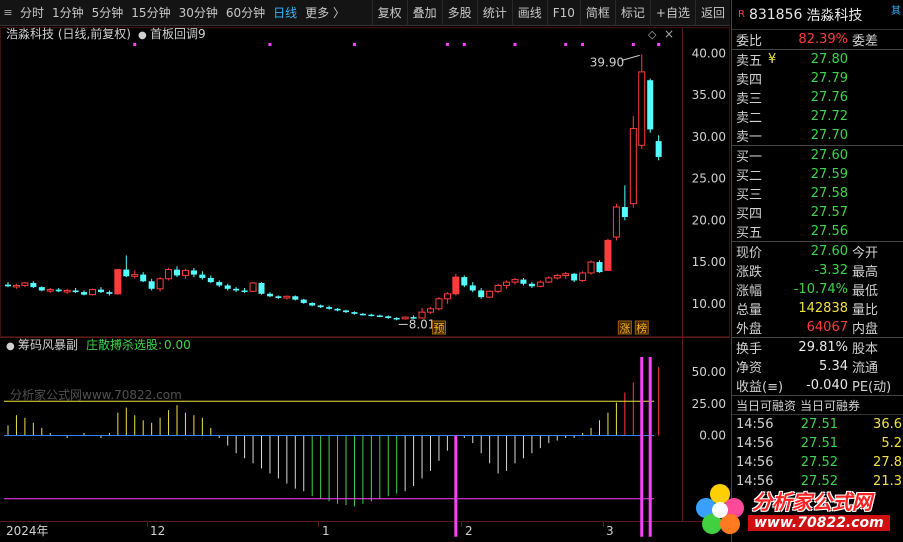 The width and height of the screenshot is (903, 542). Describe the element at coordinates (817, 116) in the screenshot. I see `ask-row: 卖二 27.72` at that location.